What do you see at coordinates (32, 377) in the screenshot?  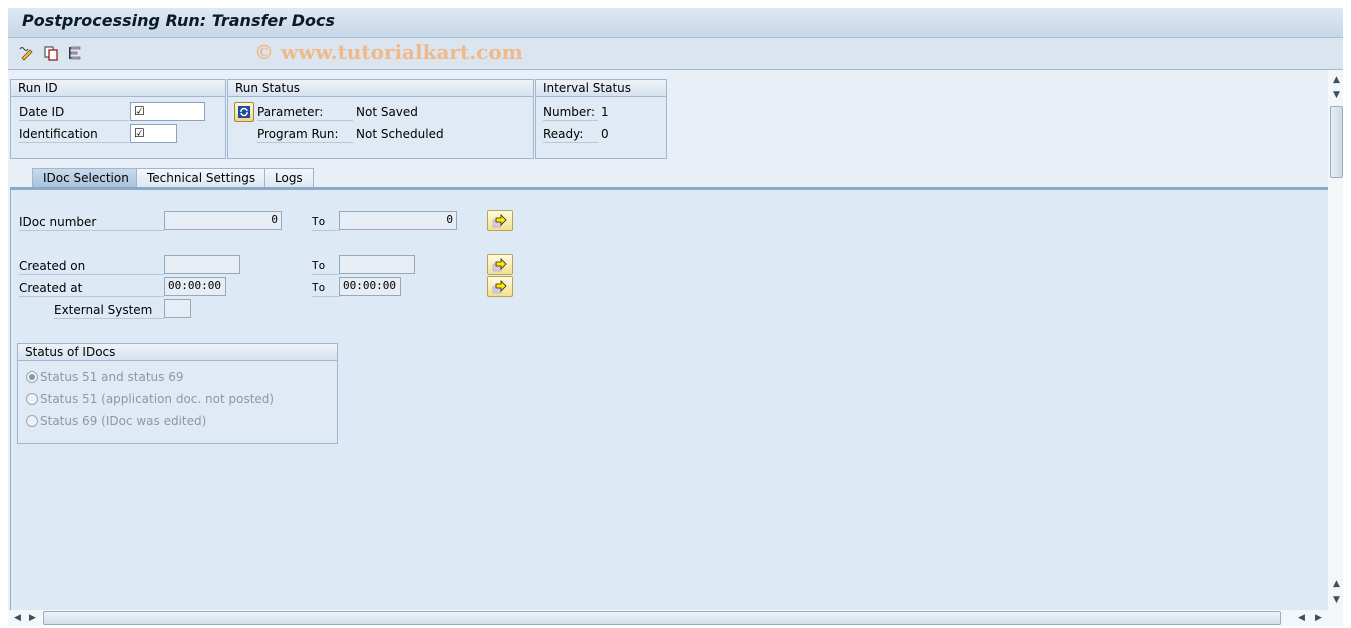 I see `radio-selected-icon` at bounding box center [32, 377].